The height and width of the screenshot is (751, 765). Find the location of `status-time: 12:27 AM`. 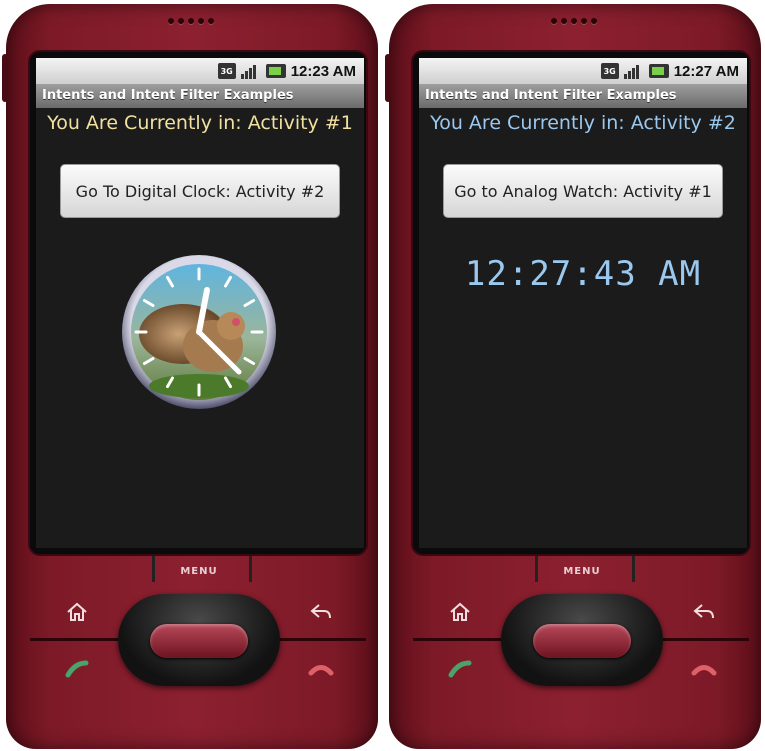

status-time: 12:27 AM is located at coordinates (706, 71).